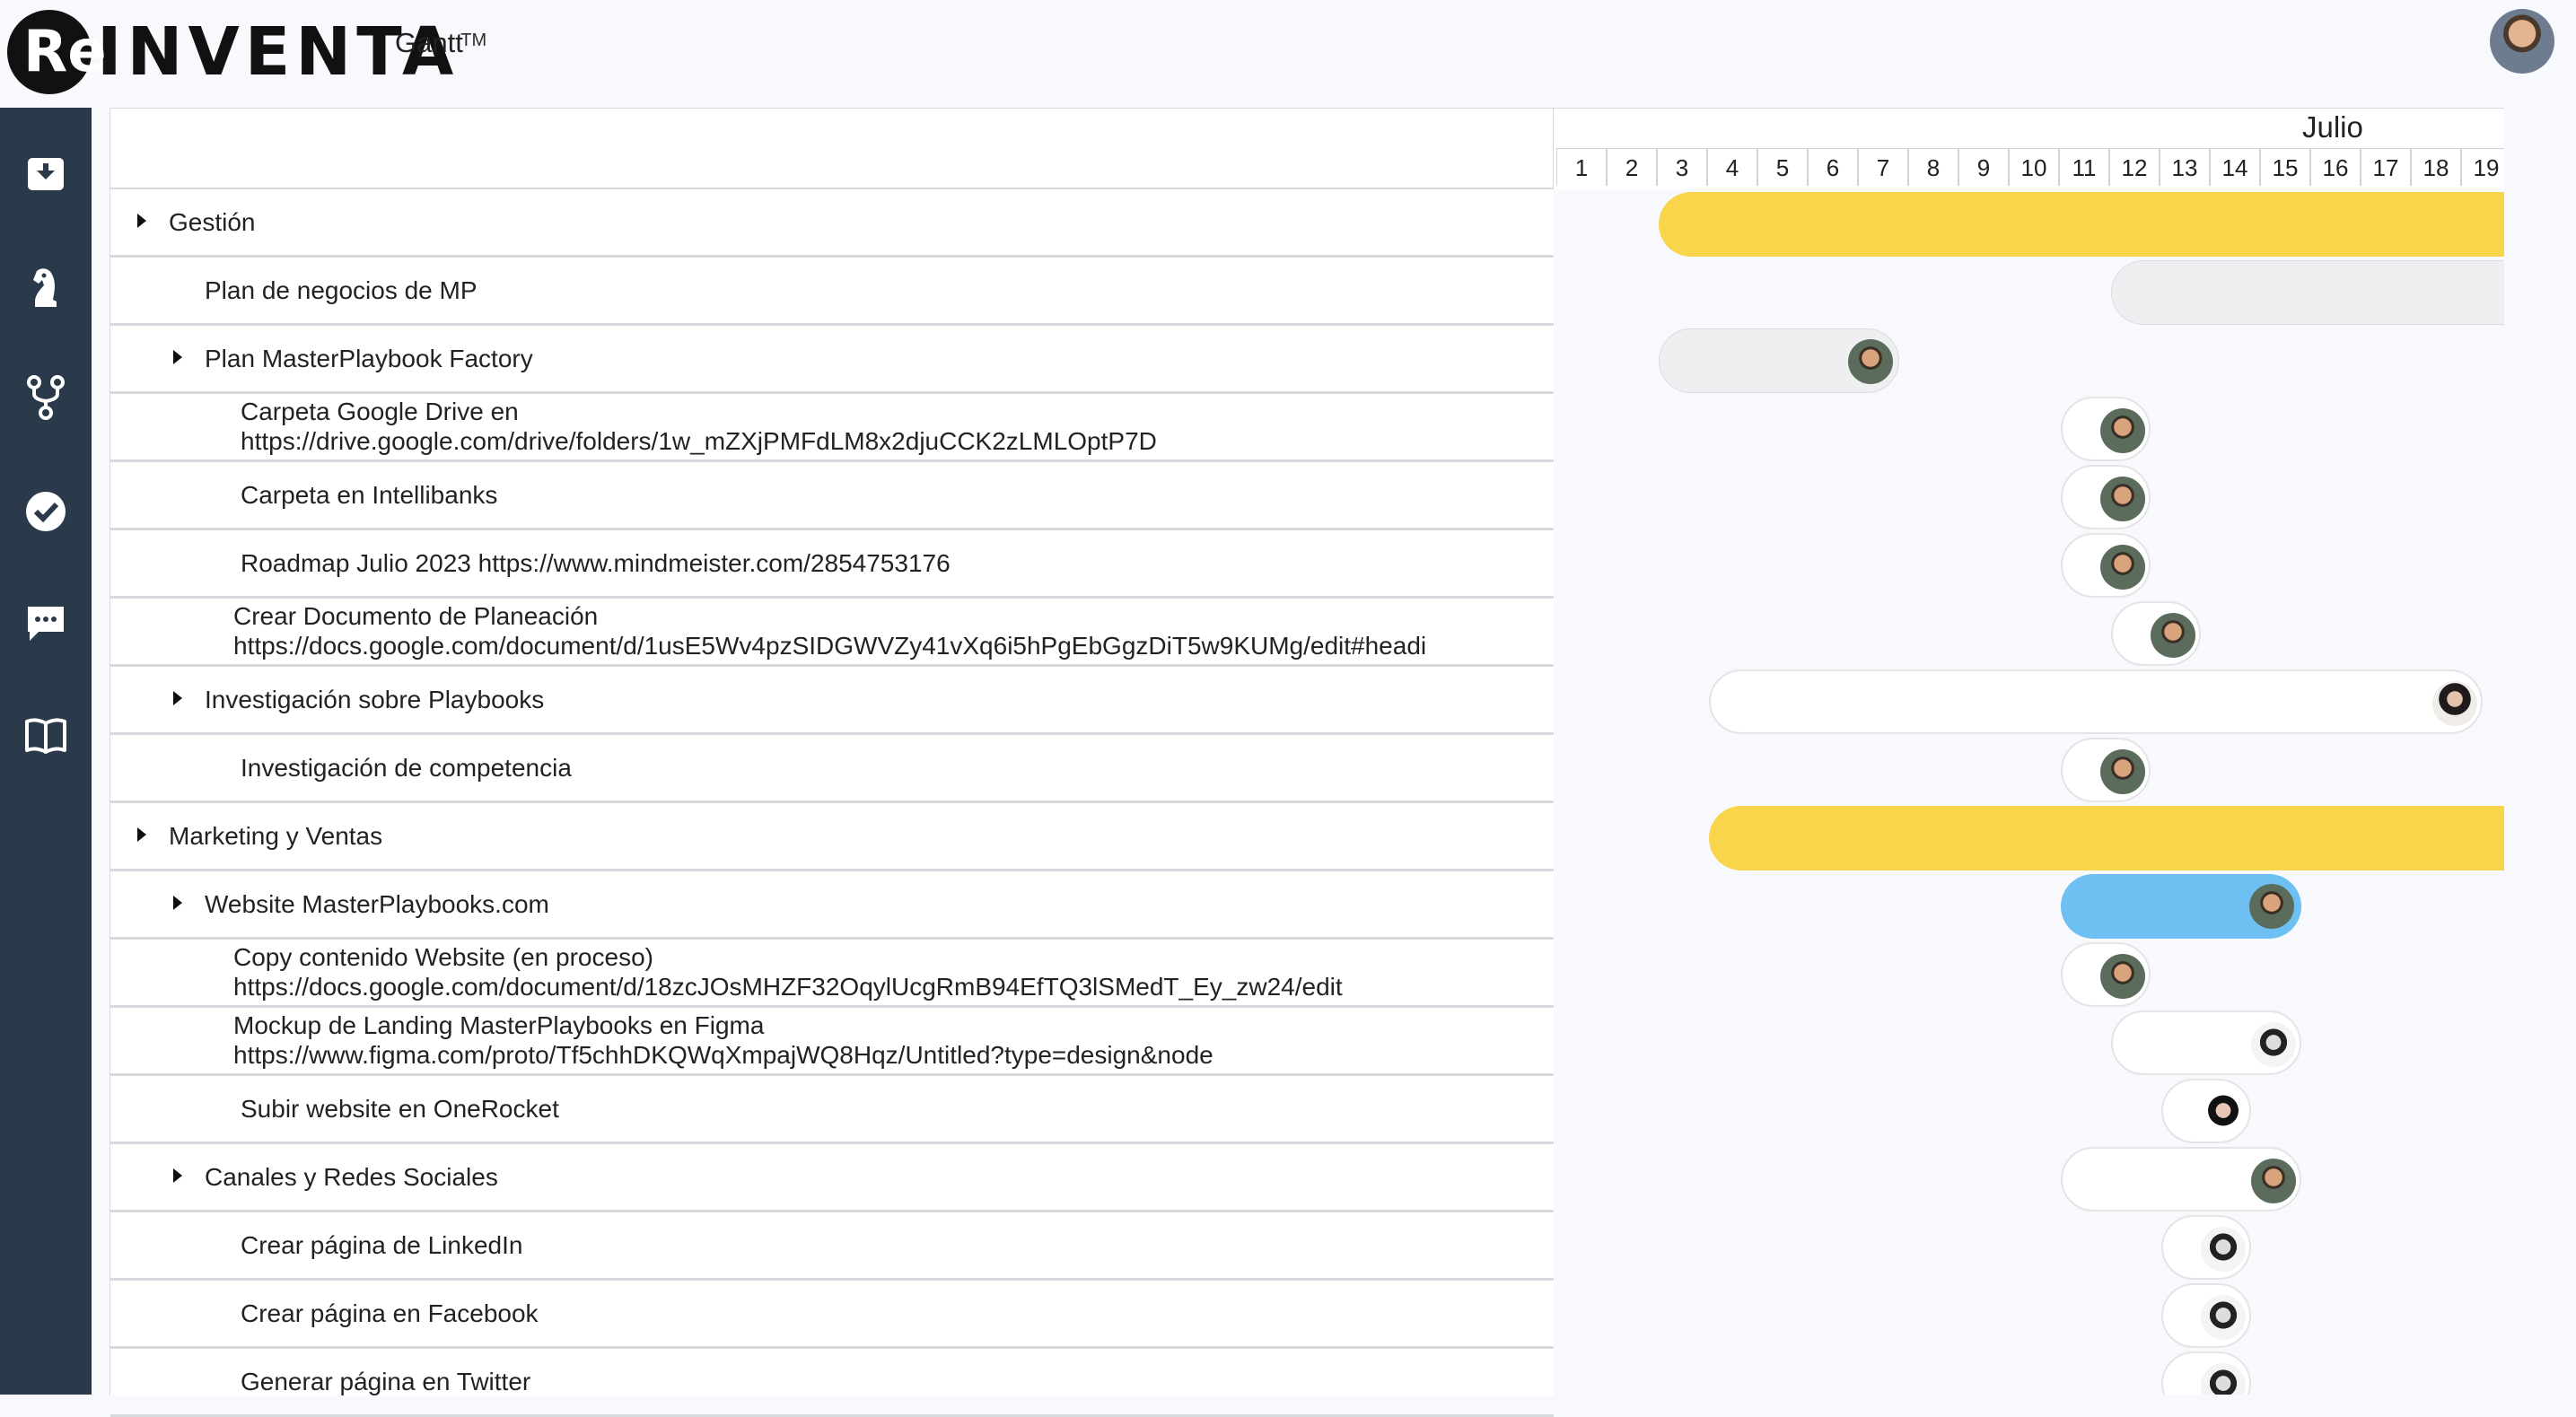  What do you see at coordinates (443, 957) in the screenshot?
I see `task-title: Copy contenido Website (en proceso)` at bounding box center [443, 957].